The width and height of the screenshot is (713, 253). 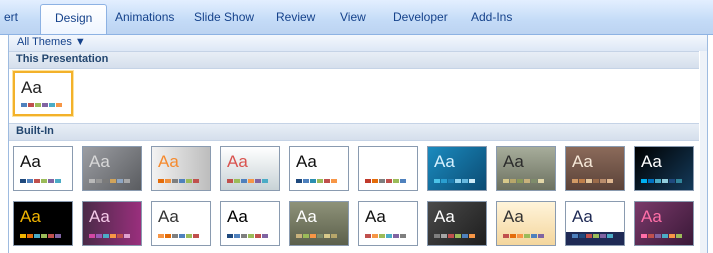 What do you see at coordinates (295, 17) in the screenshot?
I see `tab-review: Review` at bounding box center [295, 17].